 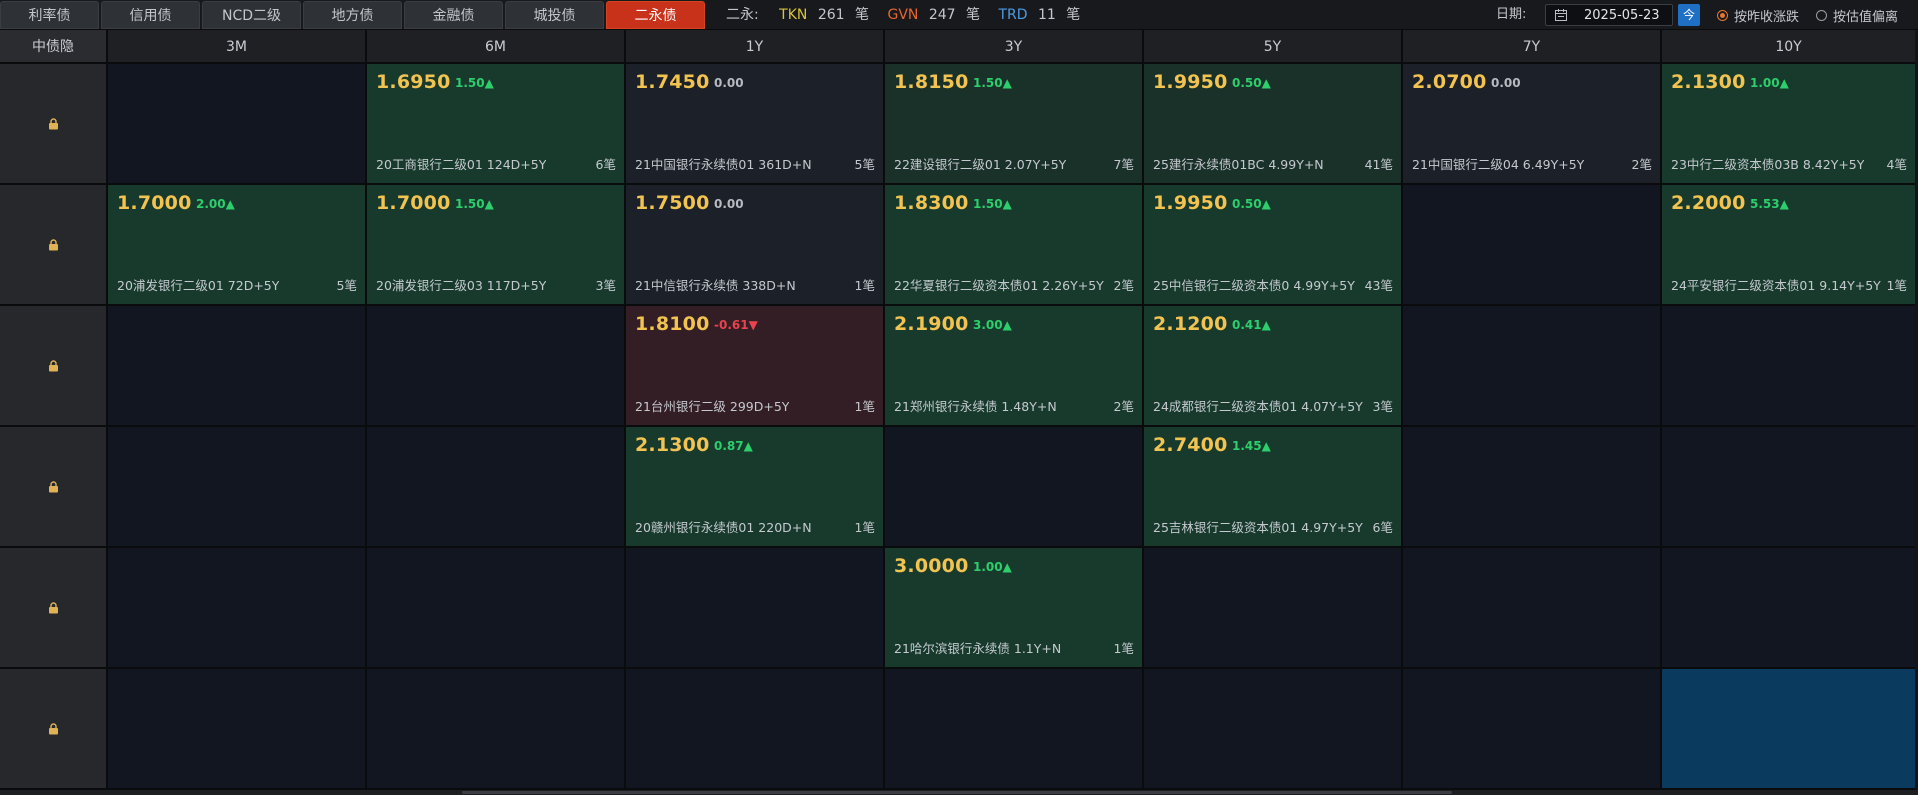 I want to click on bond-name: 21哈尔滨银行永续债 1.1Y+N, so click(x=978, y=648).